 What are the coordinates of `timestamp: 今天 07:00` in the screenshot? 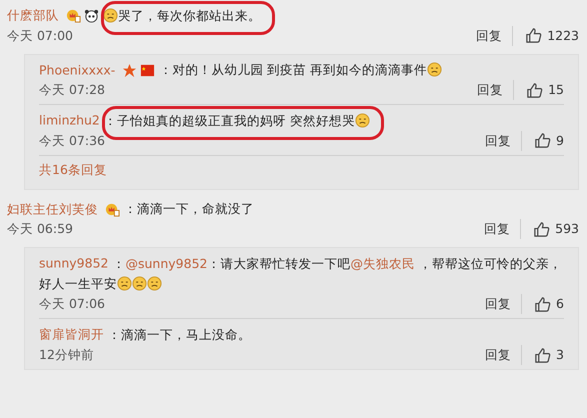 It's located at (40, 35).